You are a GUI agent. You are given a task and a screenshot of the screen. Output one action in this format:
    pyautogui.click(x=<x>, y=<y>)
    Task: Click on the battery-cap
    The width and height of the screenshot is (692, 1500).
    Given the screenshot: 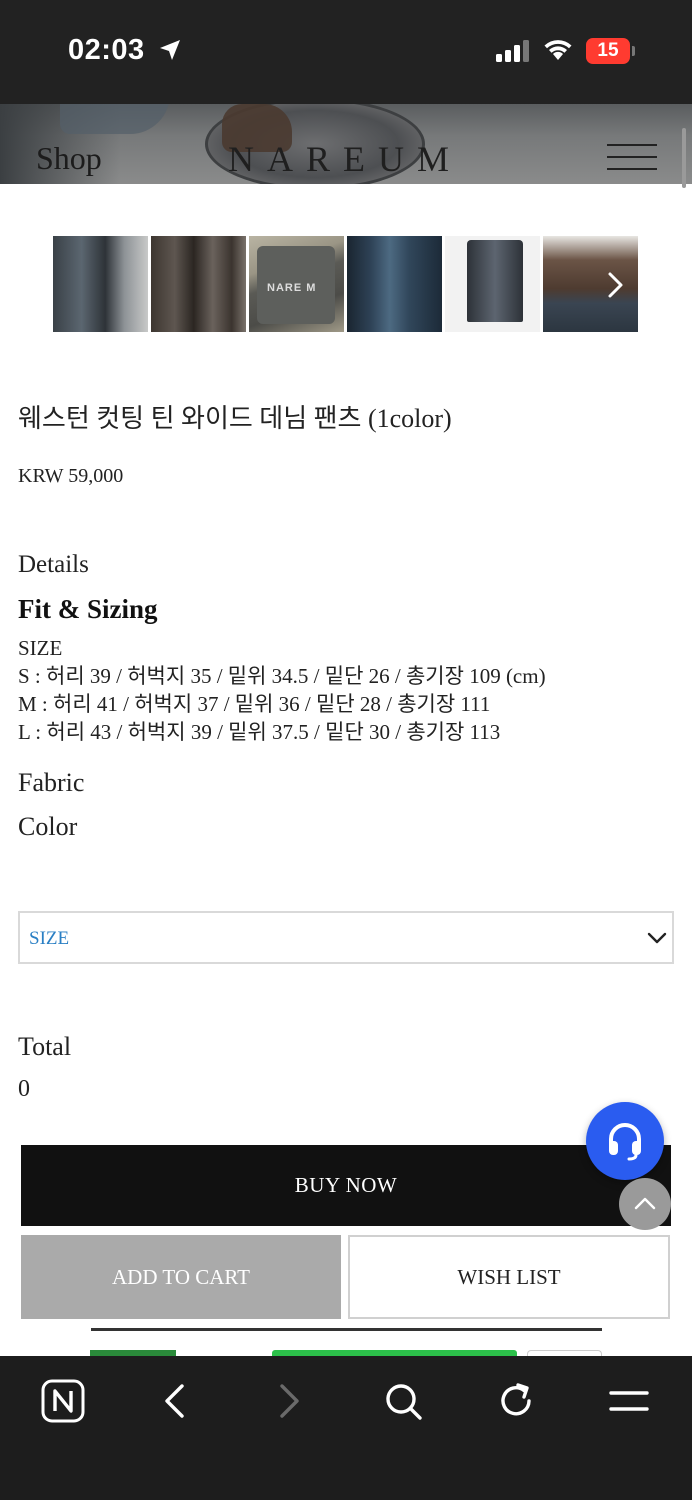 What is the action you would take?
    pyautogui.click(x=633, y=51)
    